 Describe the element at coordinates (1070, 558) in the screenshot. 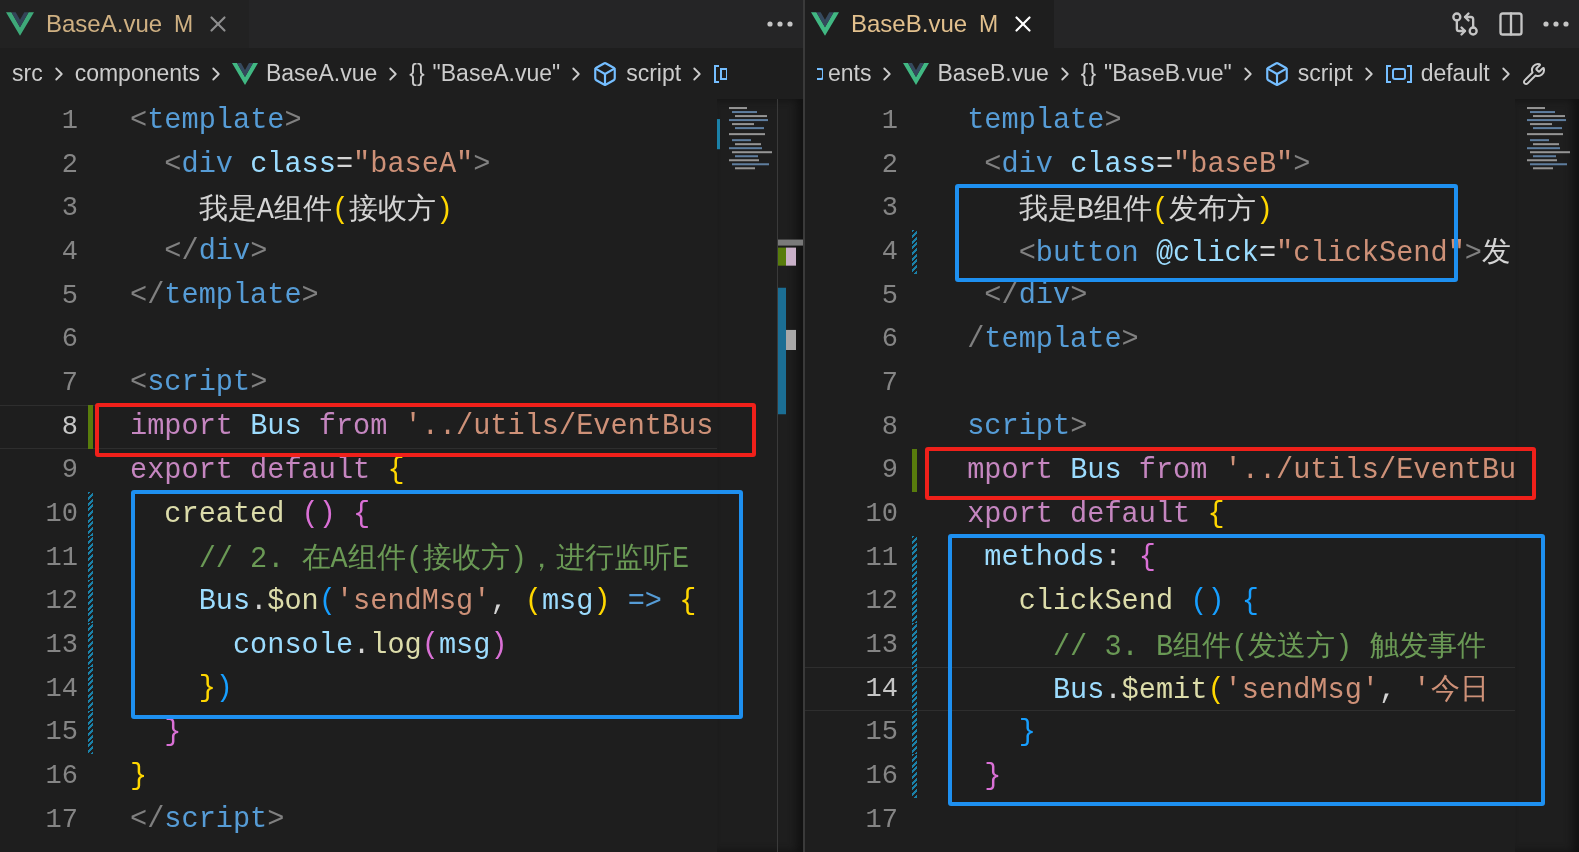

I see `code-line: methods: {` at that location.